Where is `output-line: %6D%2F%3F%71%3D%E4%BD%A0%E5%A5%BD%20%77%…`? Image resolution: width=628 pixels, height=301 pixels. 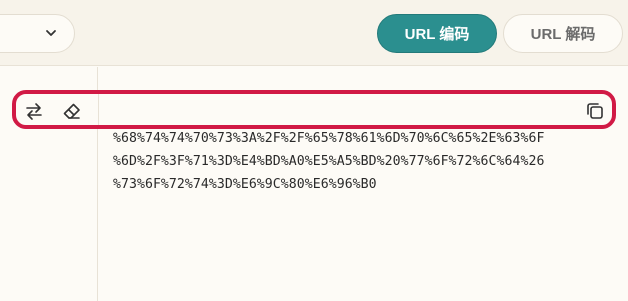 output-line: %6D%2F%3F%71%3D%E4%BD%A0%E5%A5%BD%20%77%… is located at coordinates (329, 161).